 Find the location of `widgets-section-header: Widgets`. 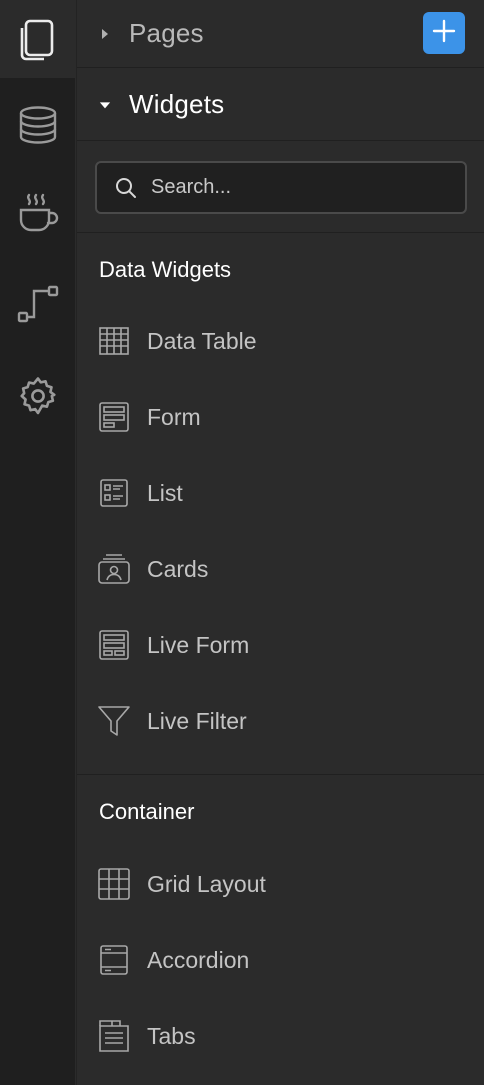

widgets-section-header: Widgets is located at coordinates (280, 105).